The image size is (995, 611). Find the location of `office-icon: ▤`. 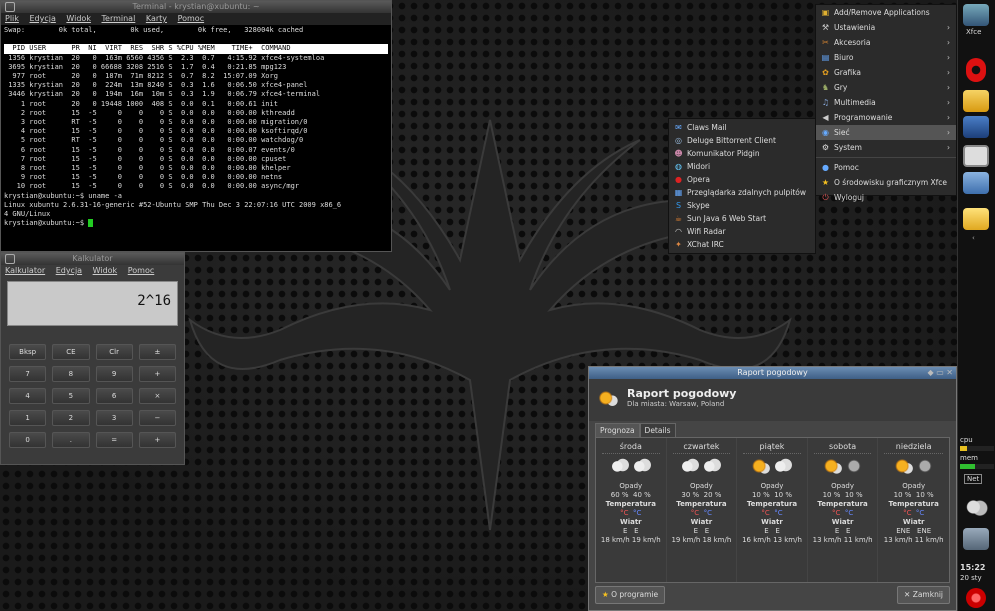

office-icon: ▤ is located at coordinates (825, 57).